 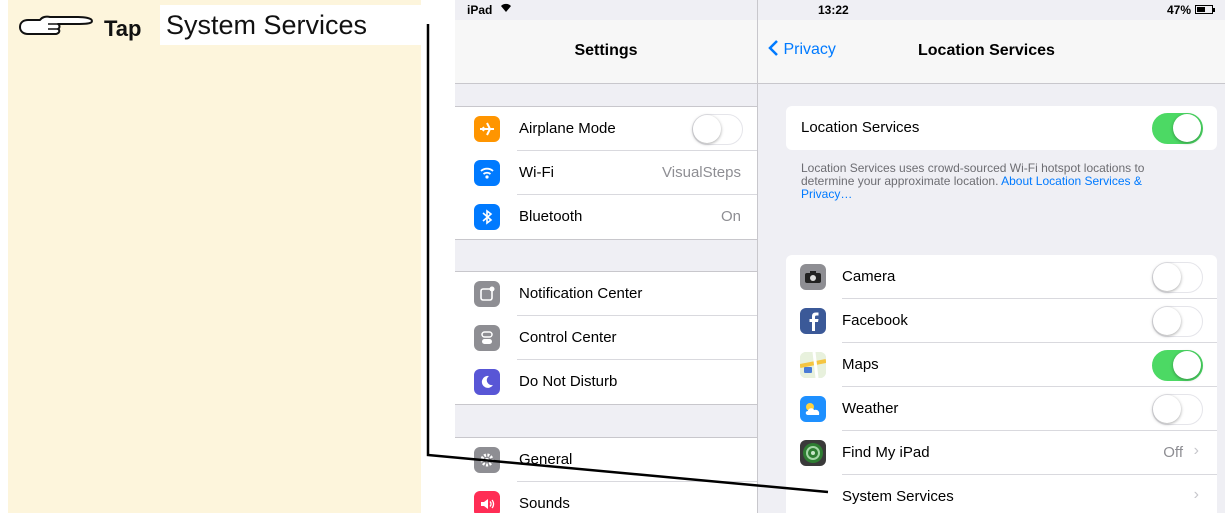 I want to click on app-row-facebook: Facebook, so click(x=1001, y=321).